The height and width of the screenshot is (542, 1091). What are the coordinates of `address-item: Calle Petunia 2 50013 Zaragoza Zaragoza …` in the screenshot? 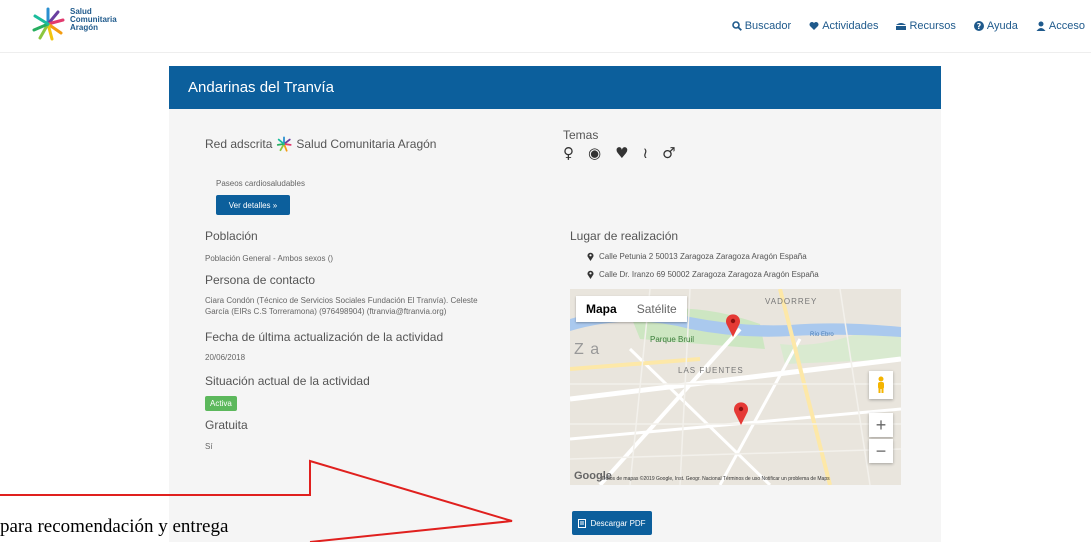 It's located at (697, 256).